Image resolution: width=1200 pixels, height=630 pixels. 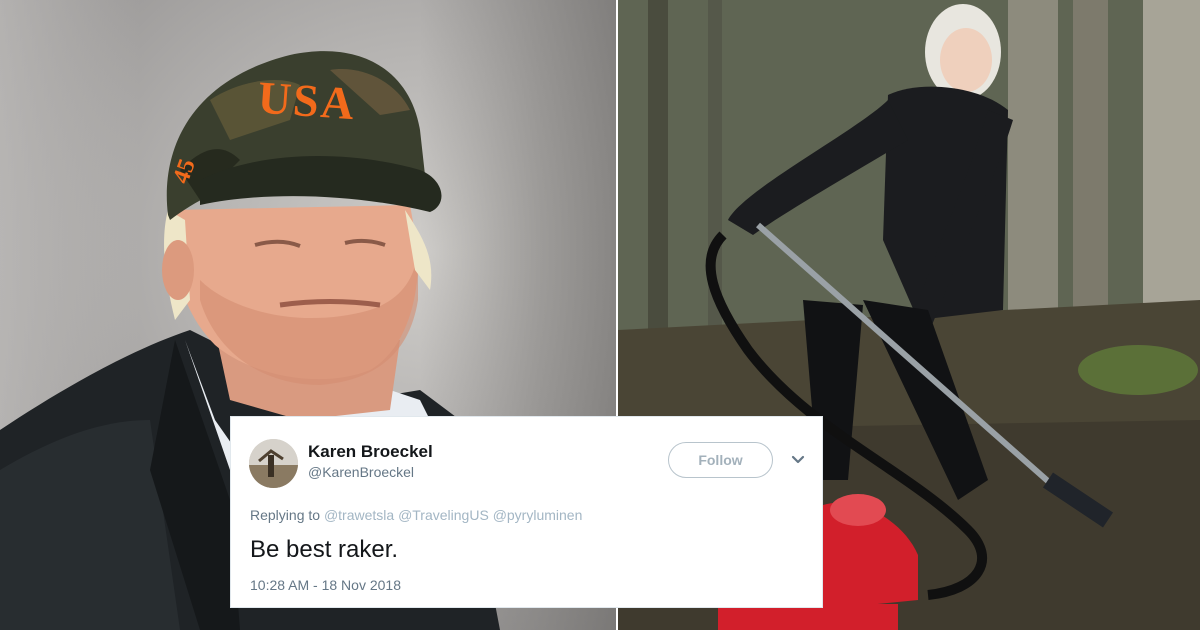 What do you see at coordinates (443, 515) in the screenshot?
I see `mention-link: @TravelingUS` at bounding box center [443, 515].